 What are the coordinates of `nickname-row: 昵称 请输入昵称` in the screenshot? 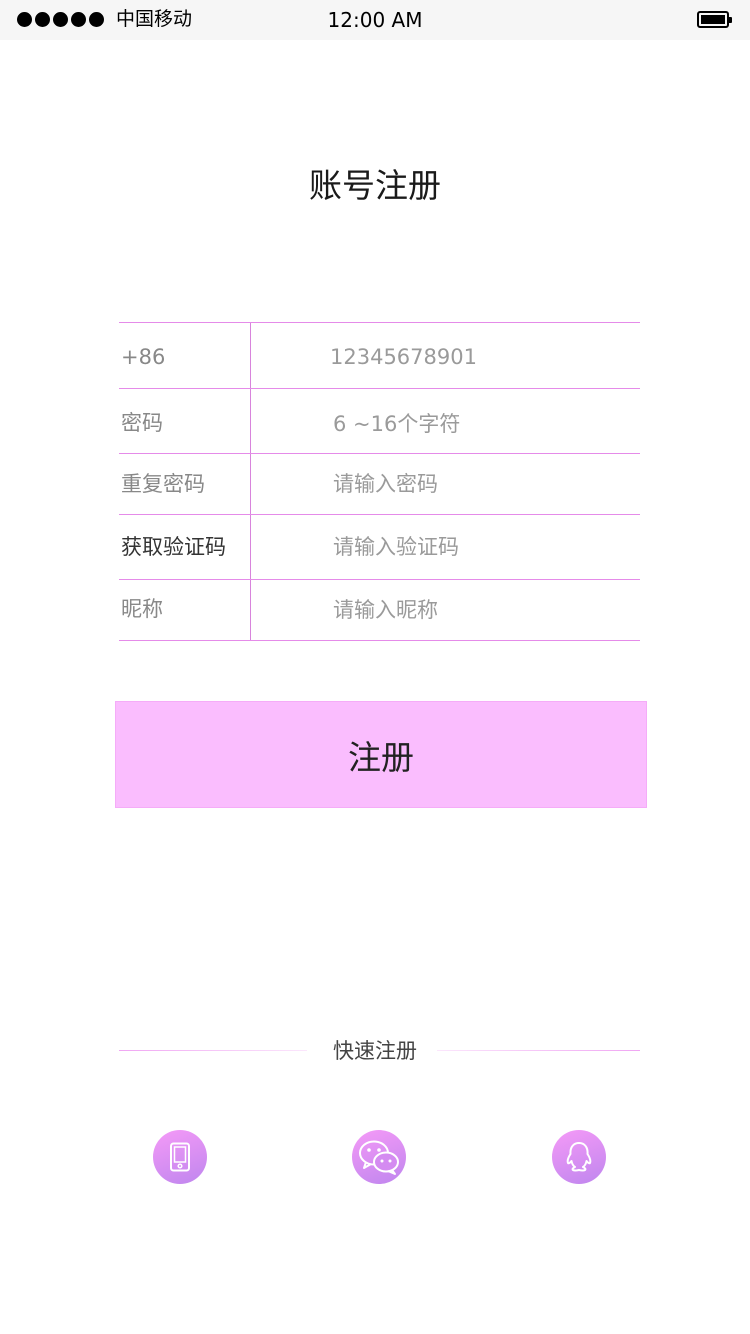 It's located at (379, 610).